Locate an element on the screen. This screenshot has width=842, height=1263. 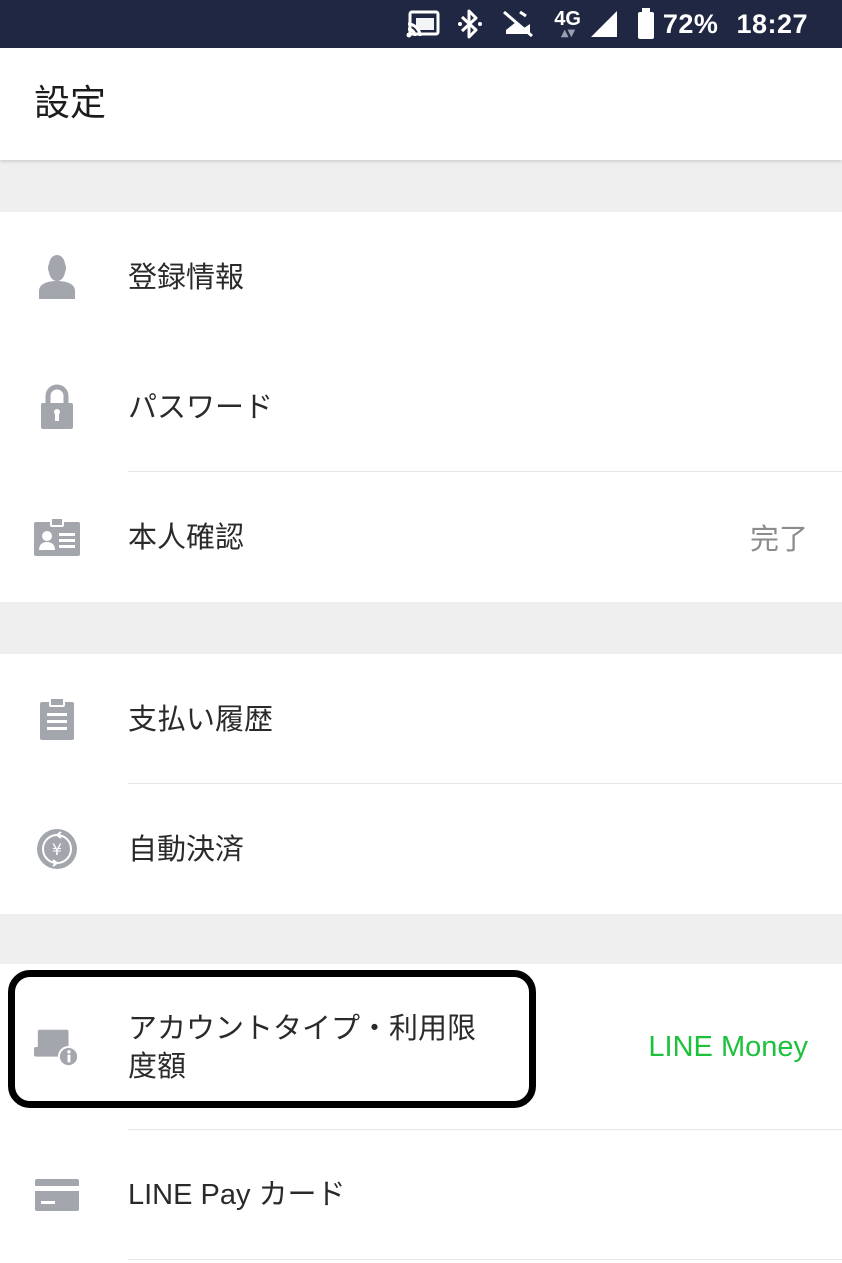
network-type: 4G is located at coordinates (567, 19).